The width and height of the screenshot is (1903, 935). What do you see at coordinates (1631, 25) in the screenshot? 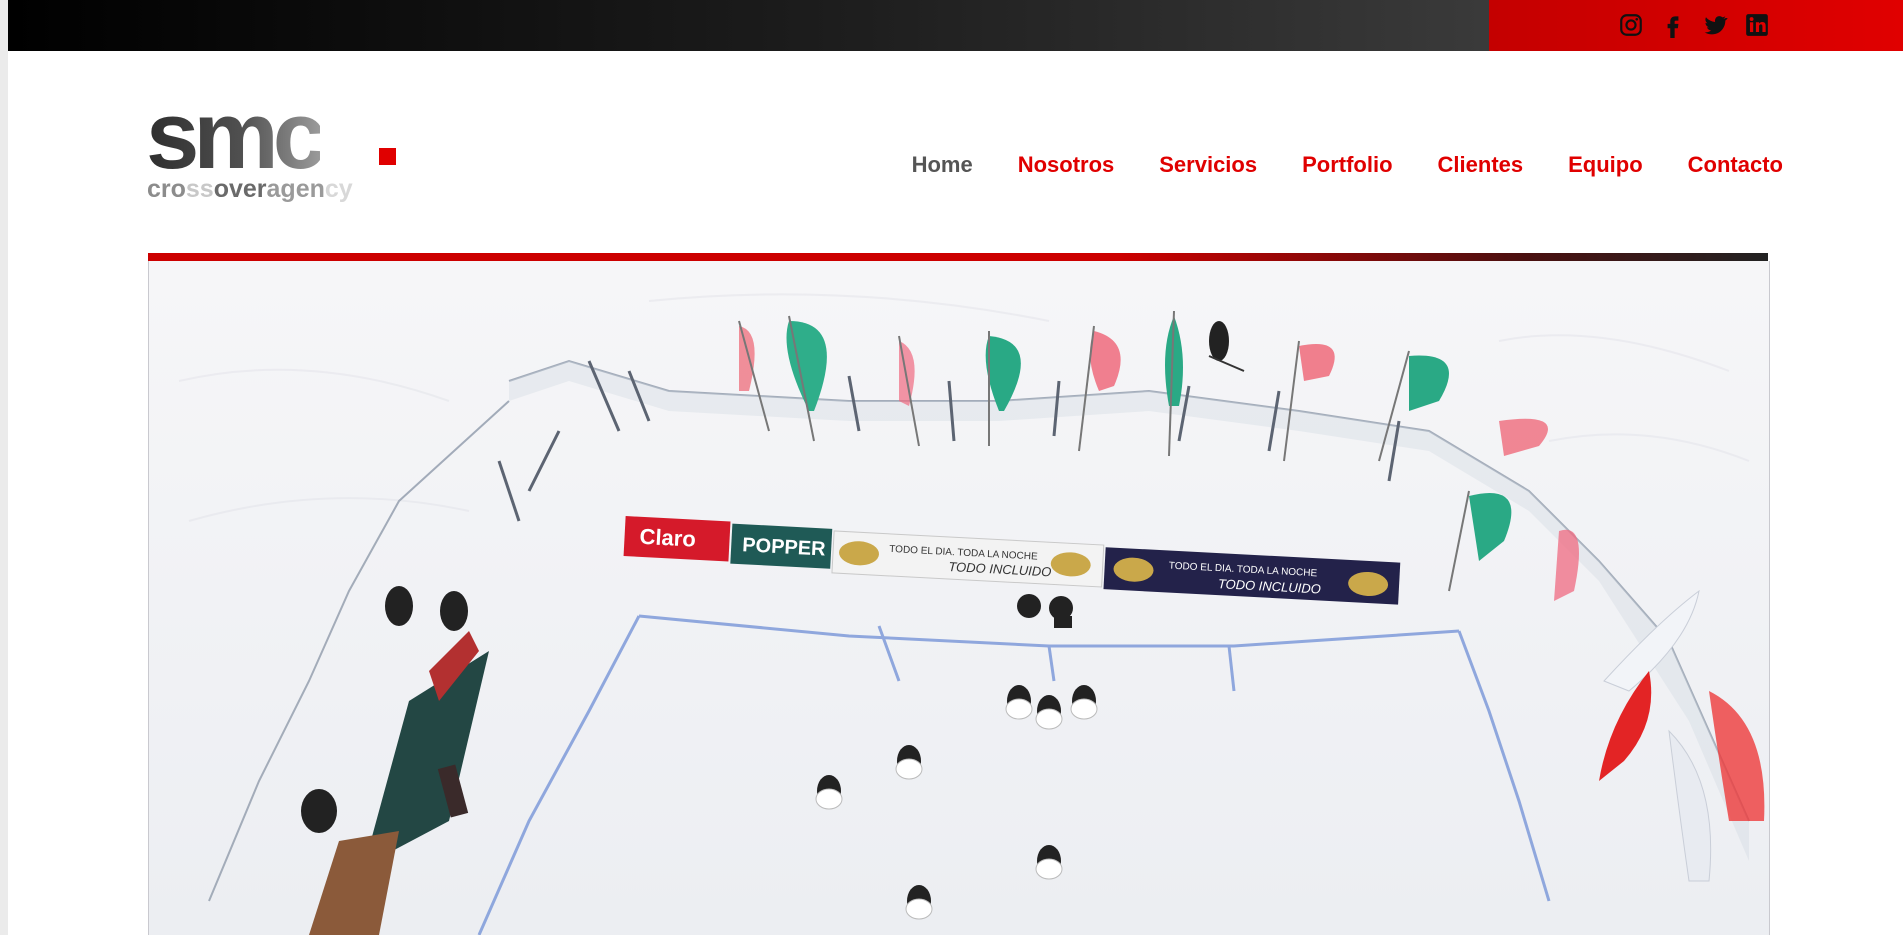
I see `instagram-icon` at bounding box center [1631, 25].